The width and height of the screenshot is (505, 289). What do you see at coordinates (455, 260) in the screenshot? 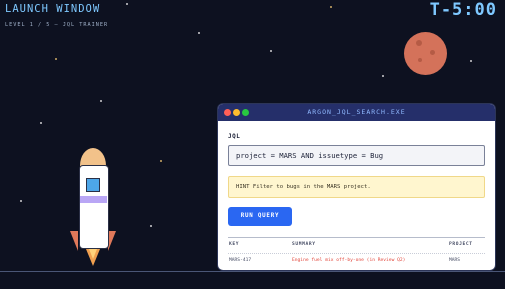
I see `issue-project: MARS` at bounding box center [455, 260].